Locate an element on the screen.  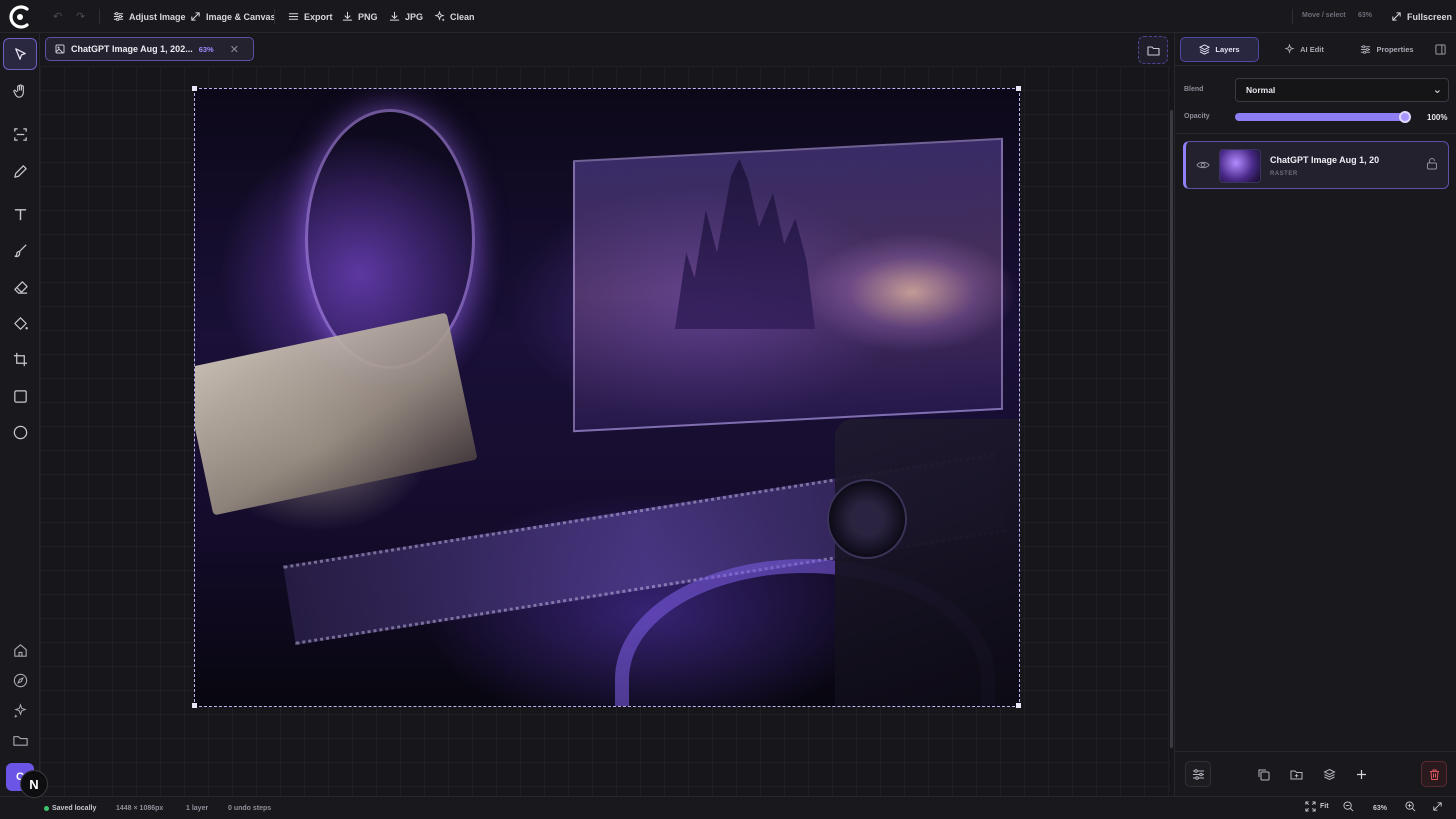
scan-tool is located at coordinates (20, 134).